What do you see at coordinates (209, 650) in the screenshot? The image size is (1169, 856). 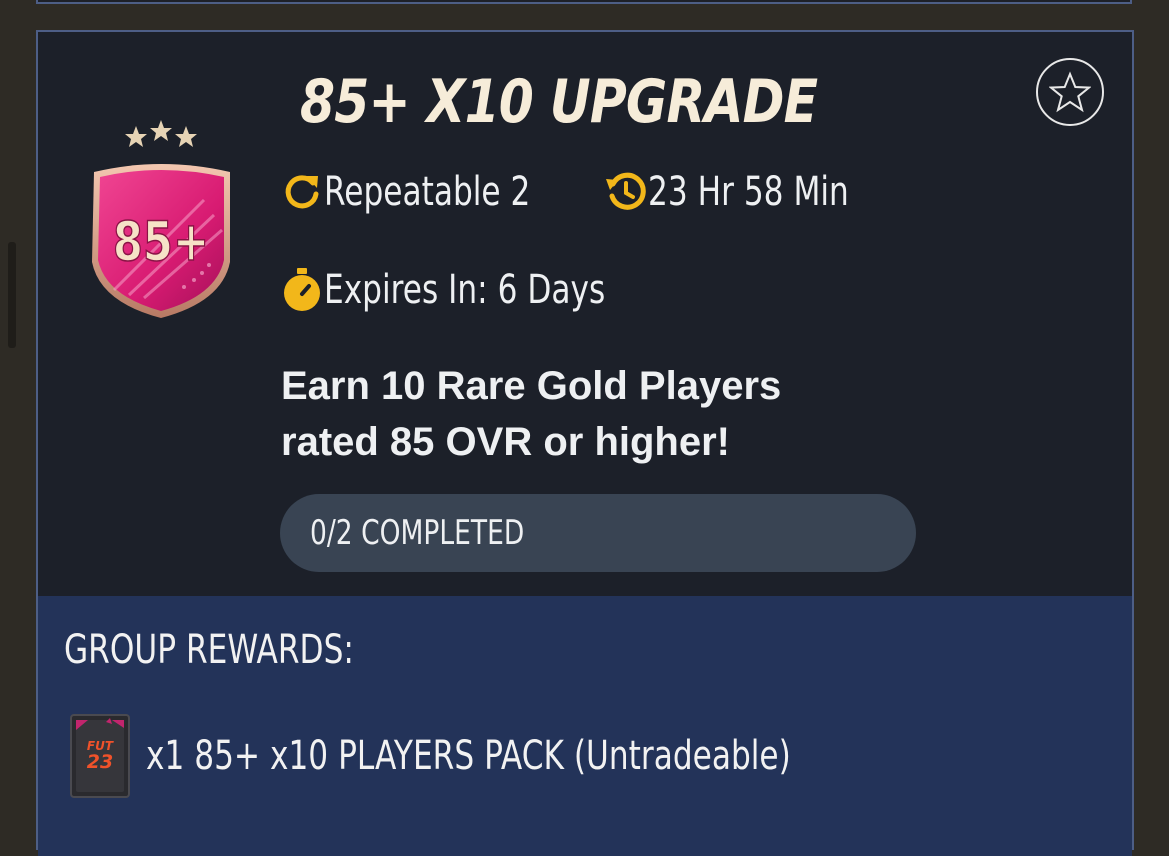 I see `group-rewards-title: GROUP REWARDS:` at bounding box center [209, 650].